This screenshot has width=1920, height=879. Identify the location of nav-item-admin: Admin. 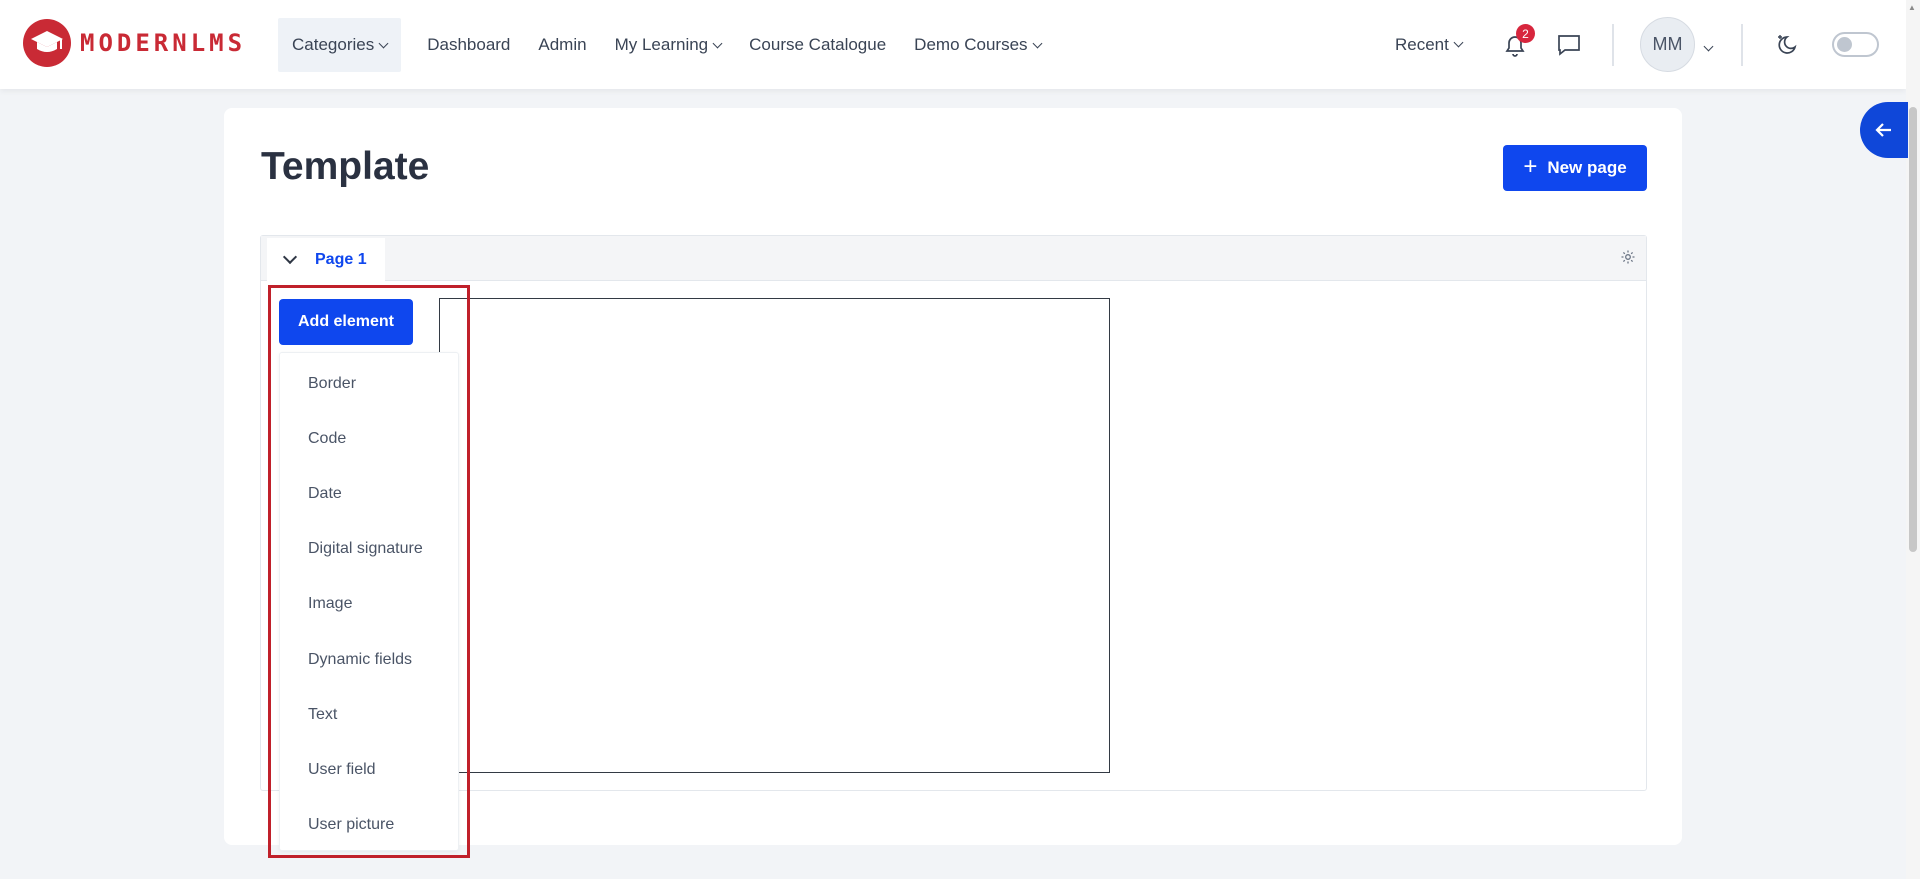
(562, 45).